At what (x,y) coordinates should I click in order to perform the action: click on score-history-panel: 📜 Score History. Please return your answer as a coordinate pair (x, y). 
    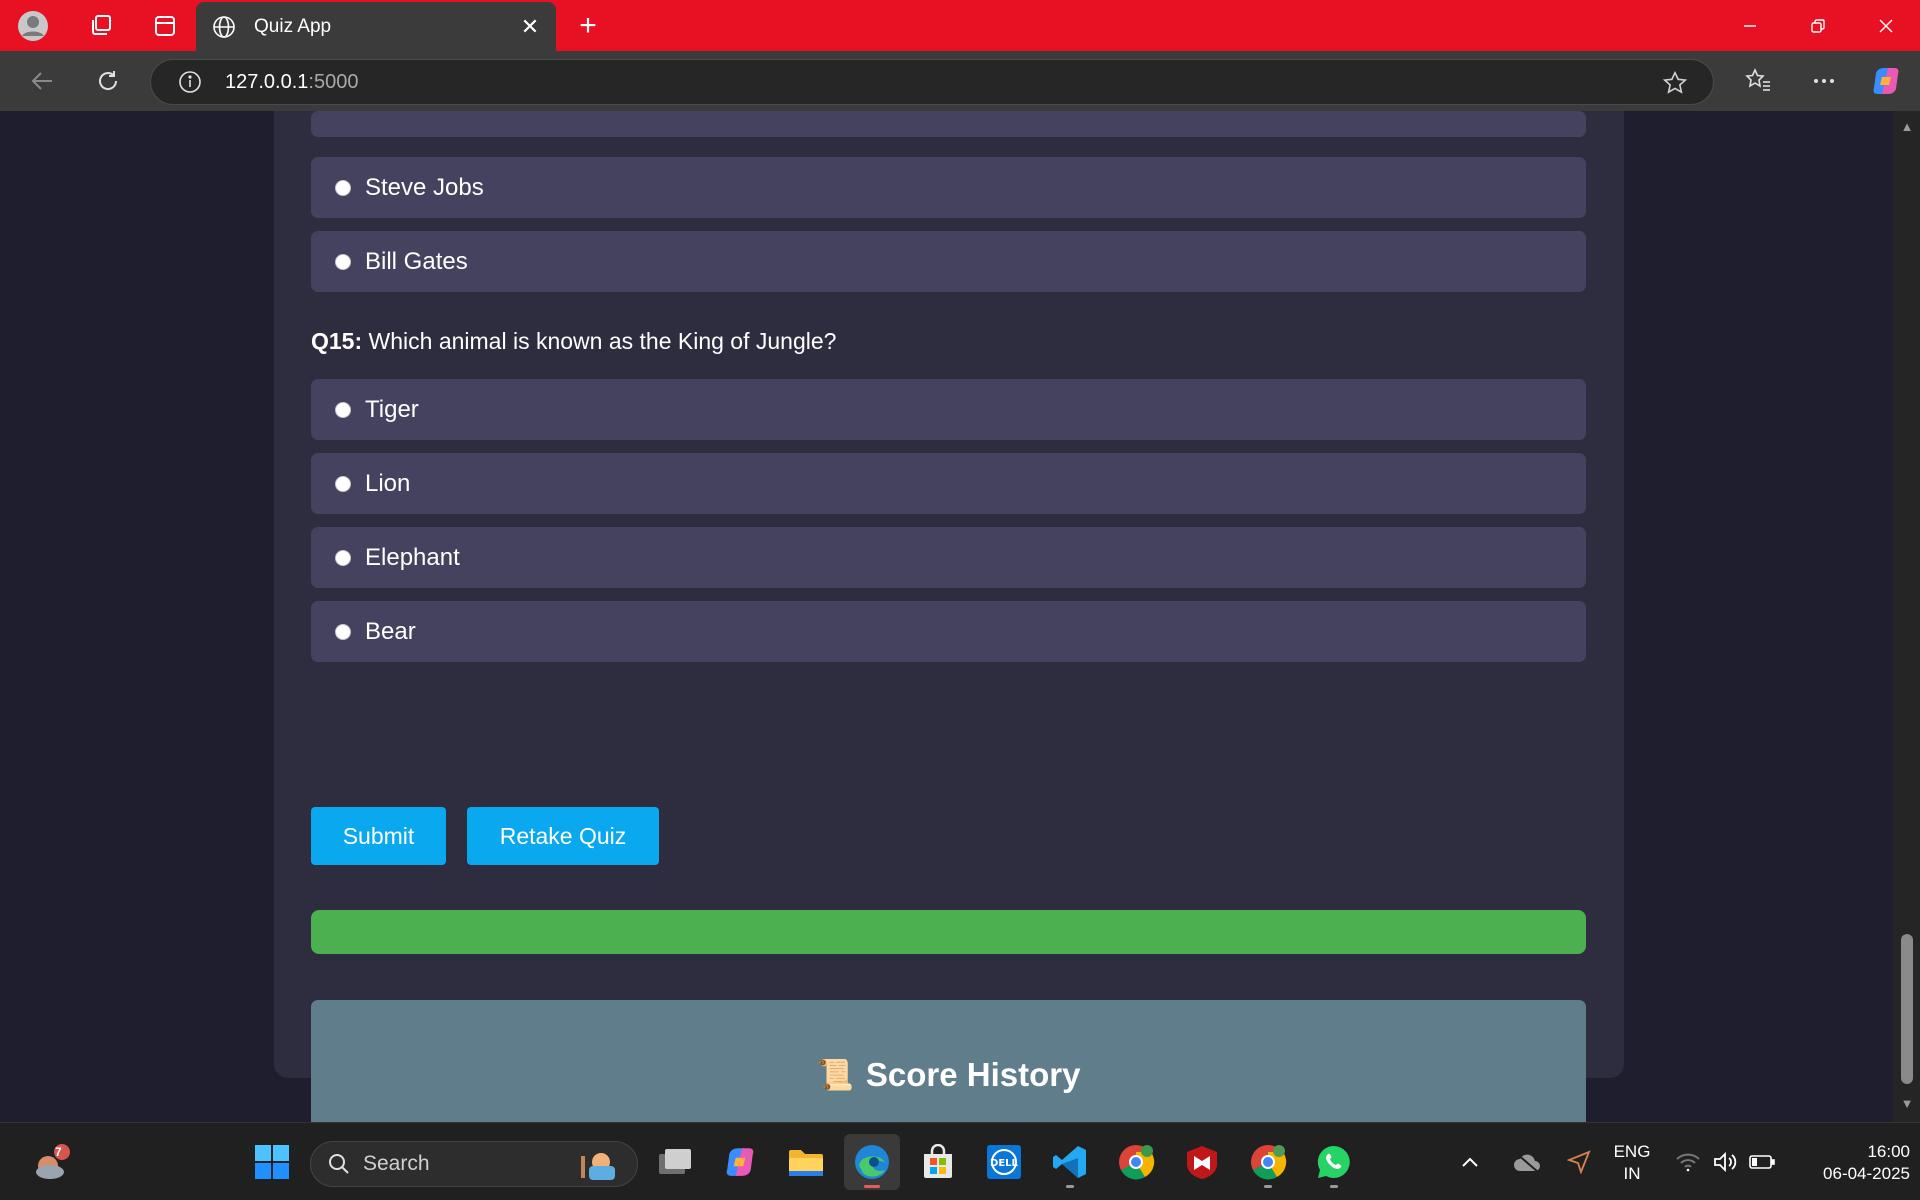
    Looking at the image, I should click on (948, 1061).